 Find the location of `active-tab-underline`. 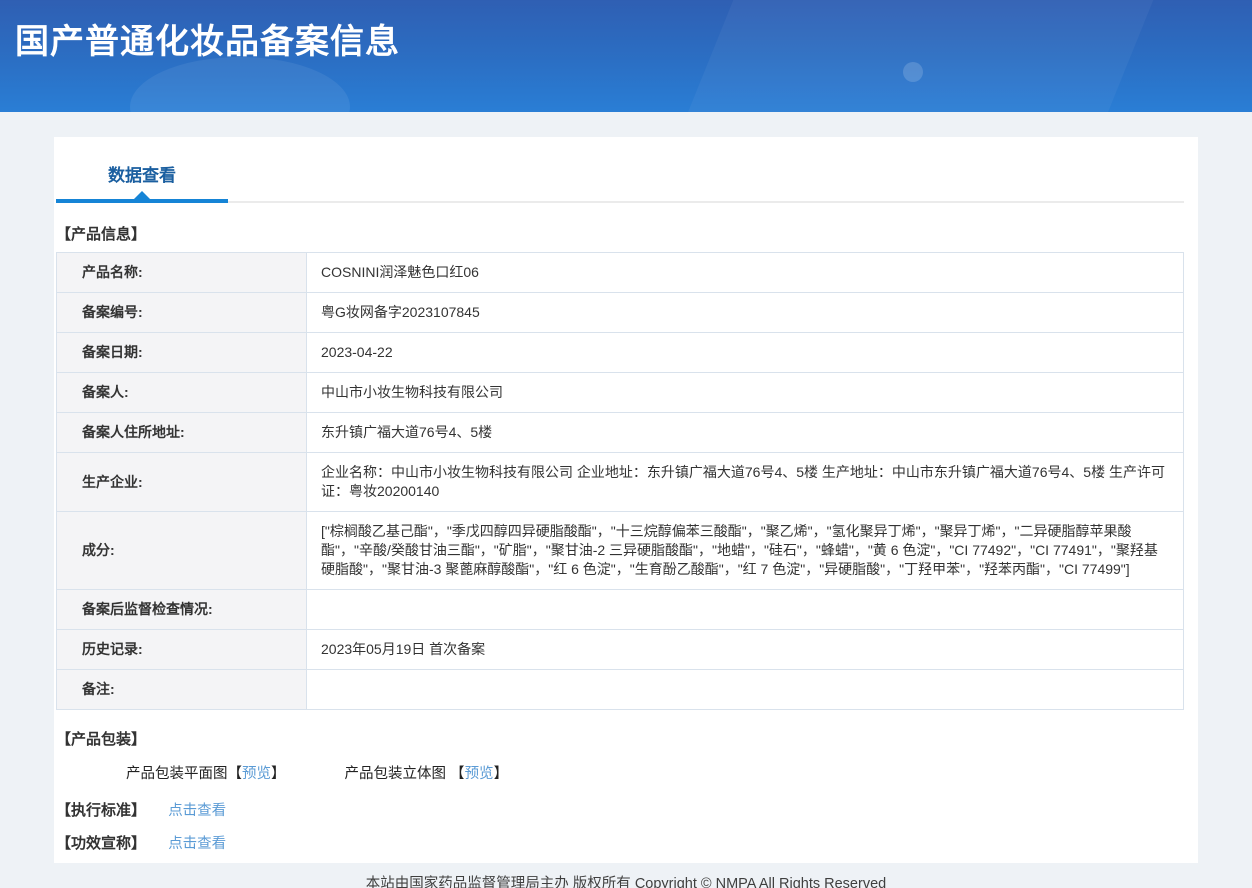

active-tab-underline is located at coordinates (142, 201).